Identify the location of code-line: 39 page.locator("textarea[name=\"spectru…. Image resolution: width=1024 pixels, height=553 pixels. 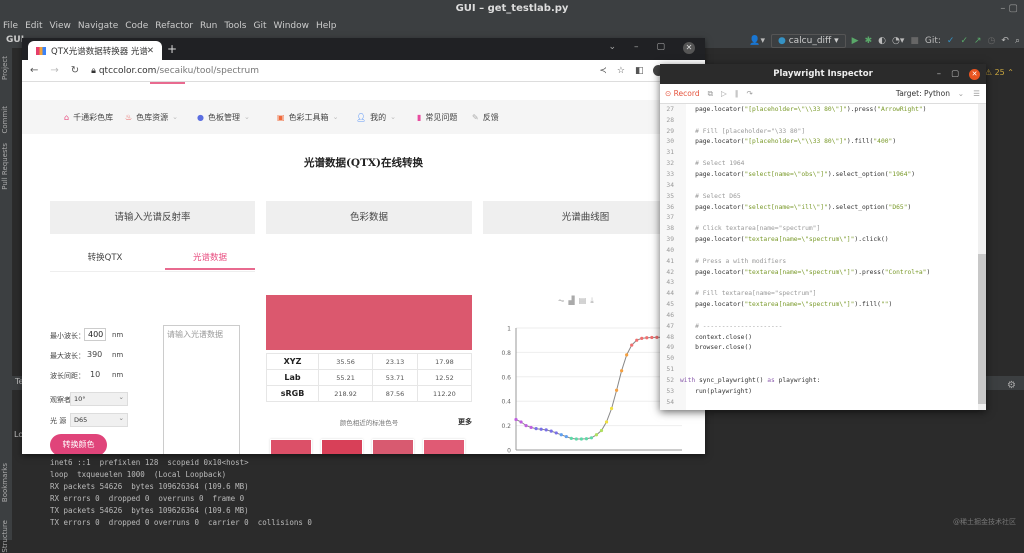
(819, 239).